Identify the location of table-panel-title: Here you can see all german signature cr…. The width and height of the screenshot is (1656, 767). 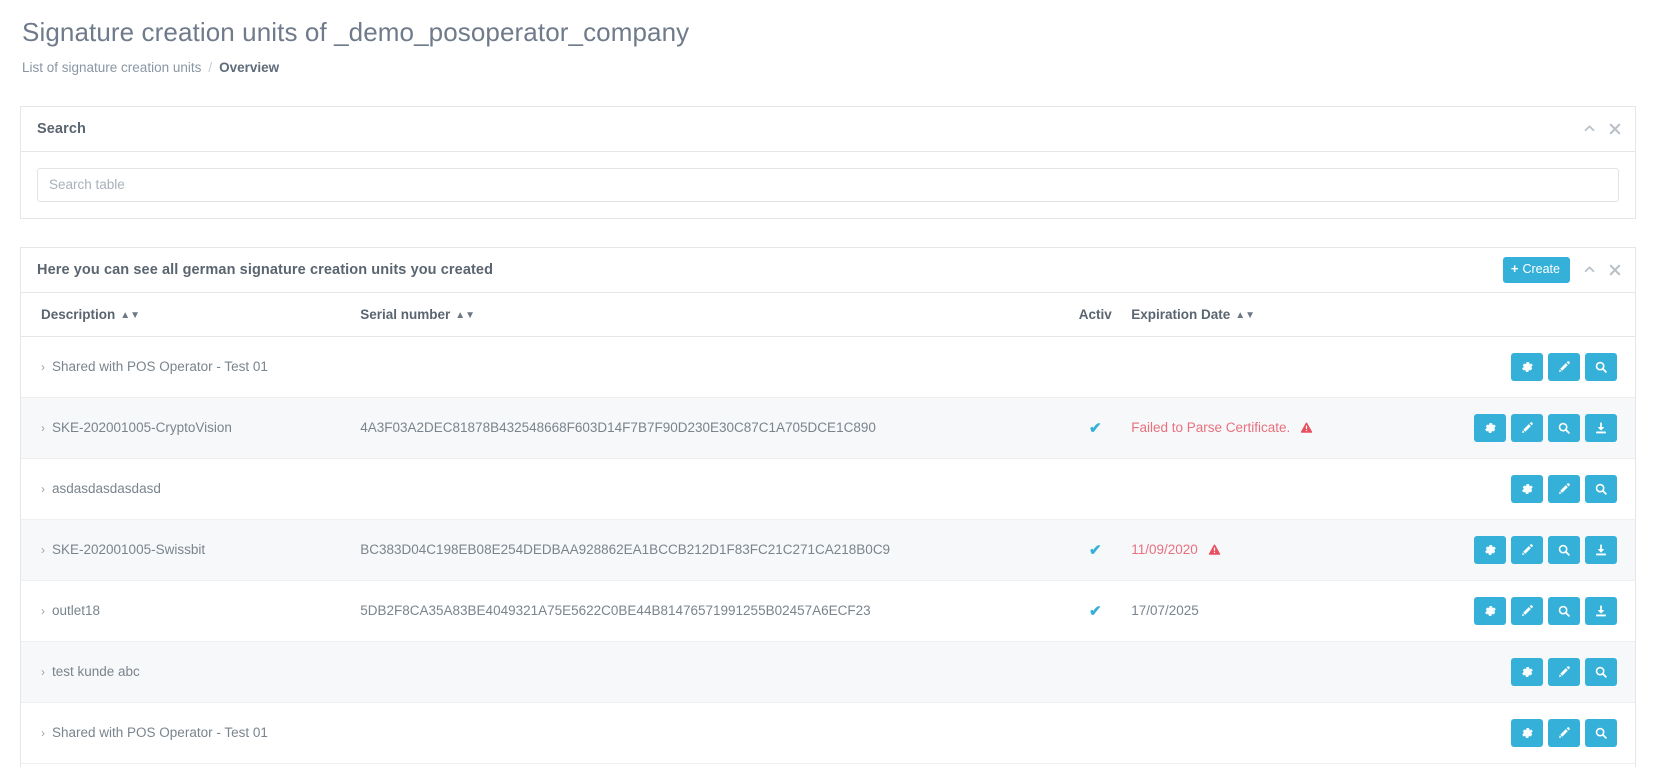
(265, 269).